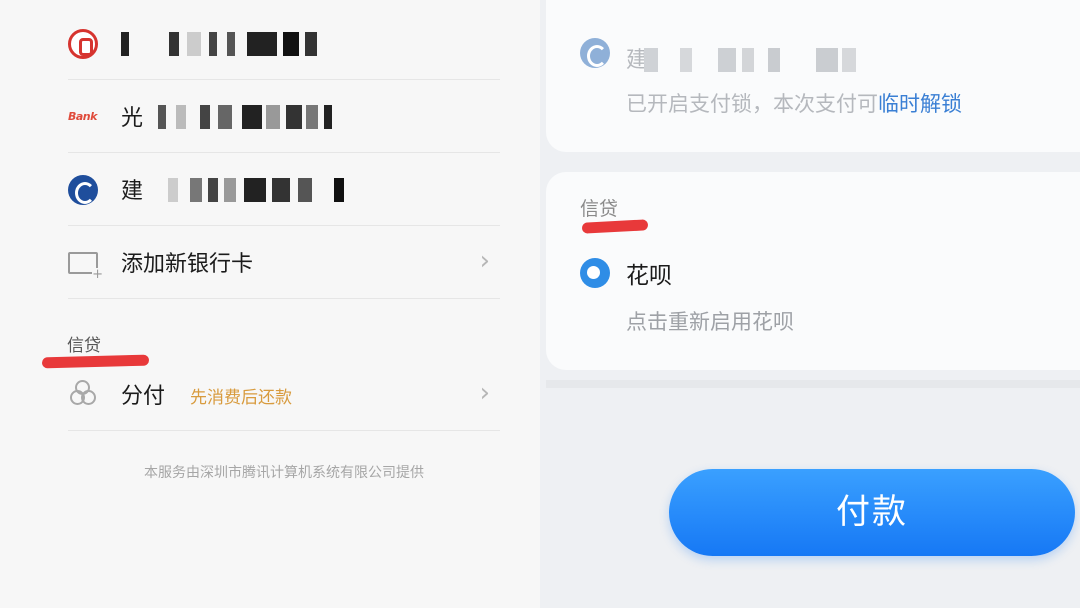  I want to click on divider, so click(813, 384).